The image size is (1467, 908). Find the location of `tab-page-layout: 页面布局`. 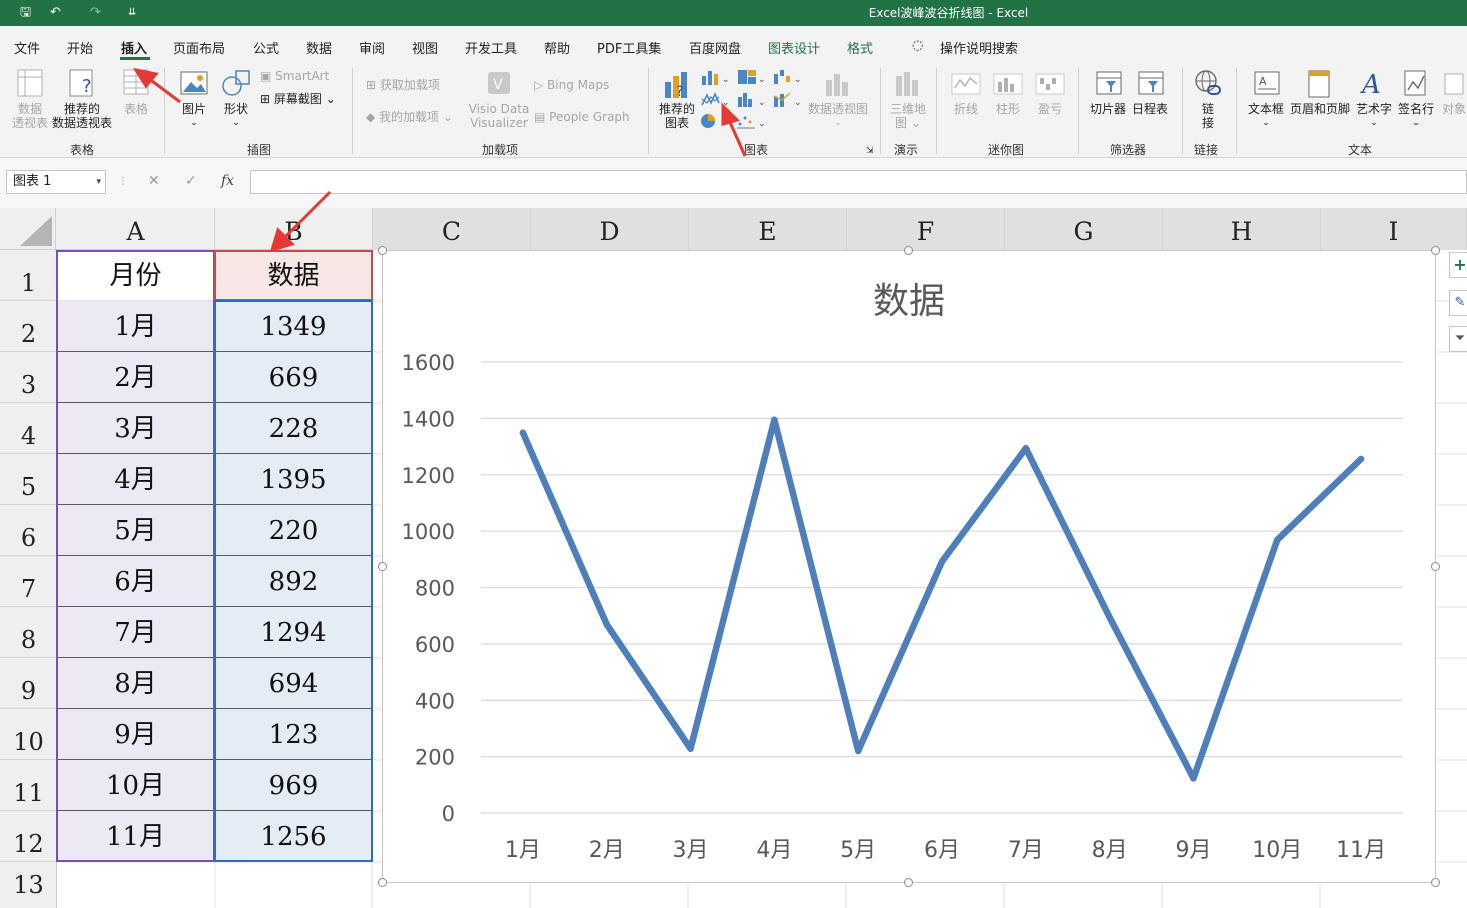

tab-page-layout: 页面布局 is located at coordinates (199, 47).